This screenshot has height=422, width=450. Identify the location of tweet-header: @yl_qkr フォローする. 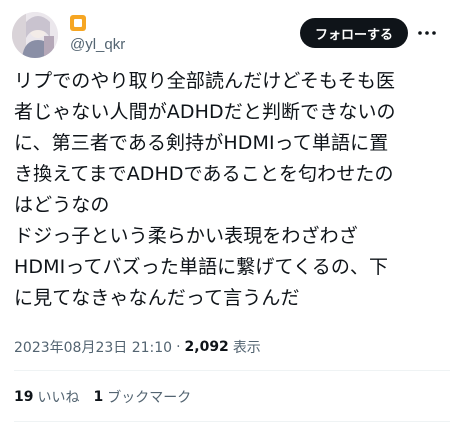
(225, 37).